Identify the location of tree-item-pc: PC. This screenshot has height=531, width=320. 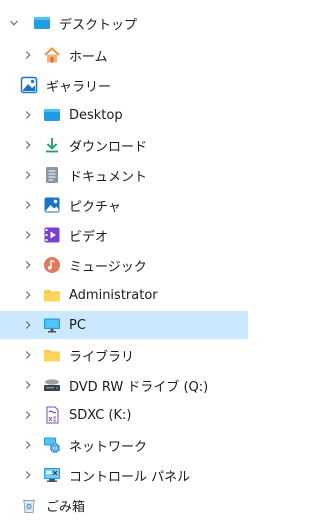
(124, 325).